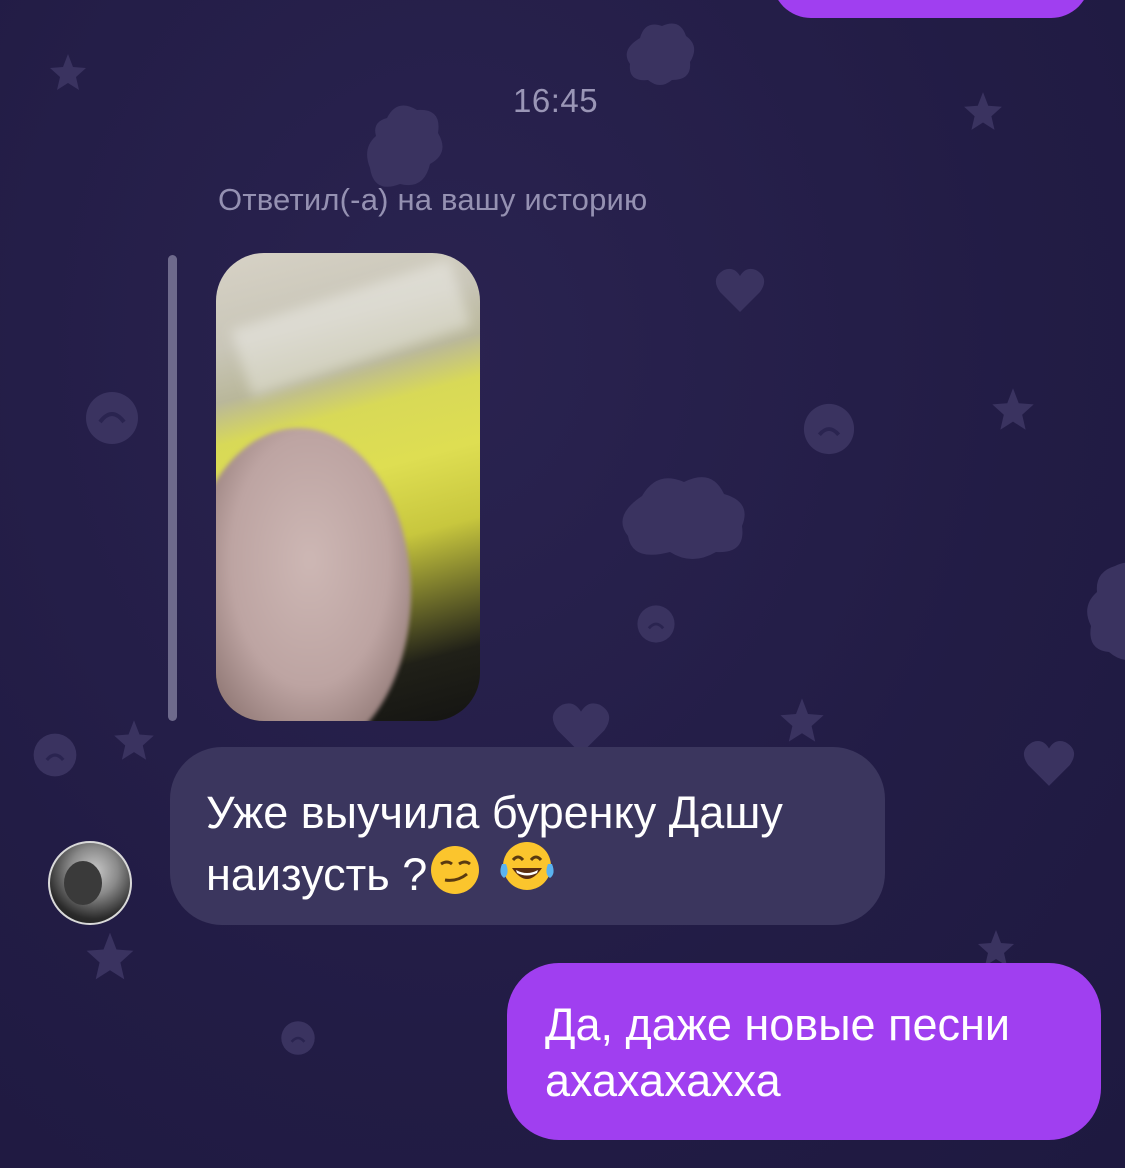  What do you see at coordinates (83, 883) in the screenshot?
I see `avatar-photo` at bounding box center [83, 883].